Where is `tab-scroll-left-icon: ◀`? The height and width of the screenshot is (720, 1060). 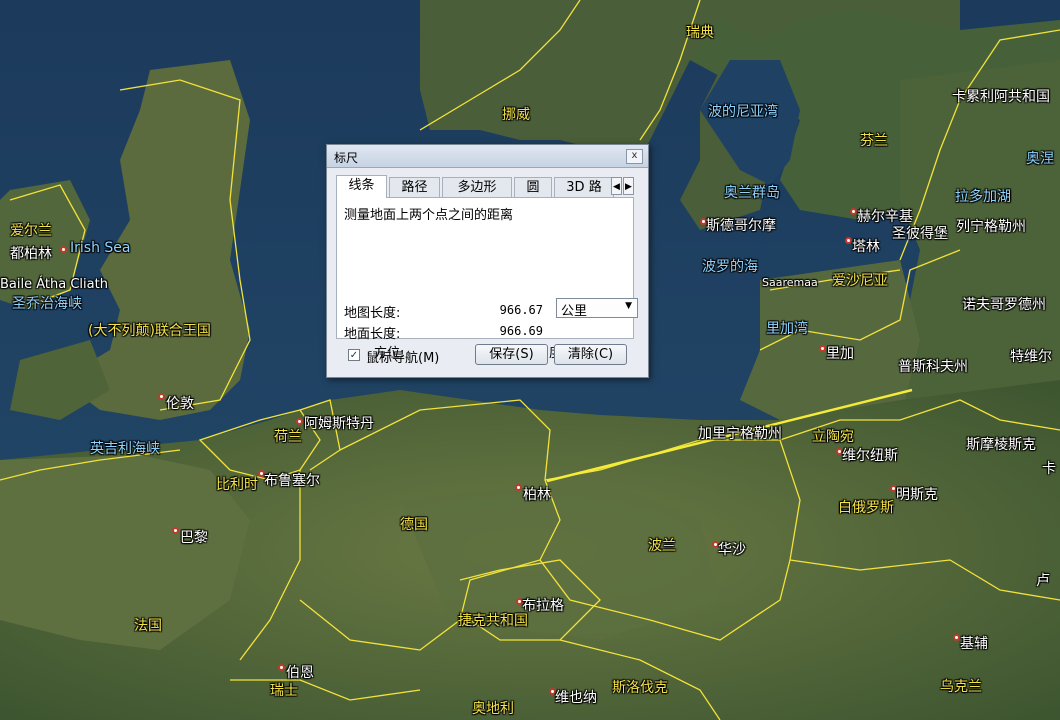
tab-scroll-left-icon: ◀ is located at coordinates (616, 186).